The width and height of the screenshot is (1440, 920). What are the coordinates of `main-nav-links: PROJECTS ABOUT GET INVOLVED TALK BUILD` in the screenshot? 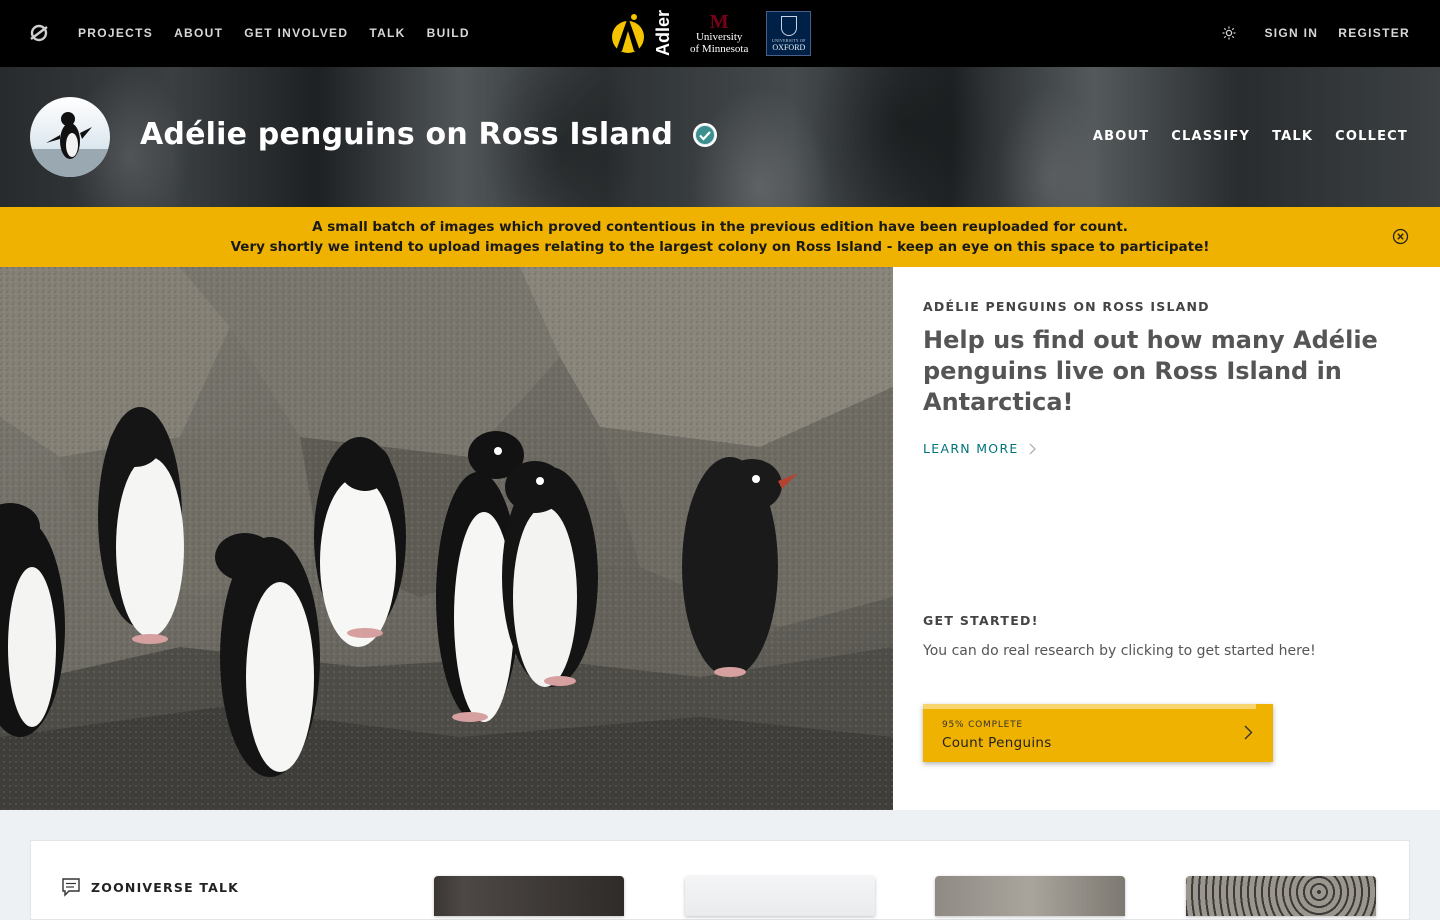 It's located at (274, 33).